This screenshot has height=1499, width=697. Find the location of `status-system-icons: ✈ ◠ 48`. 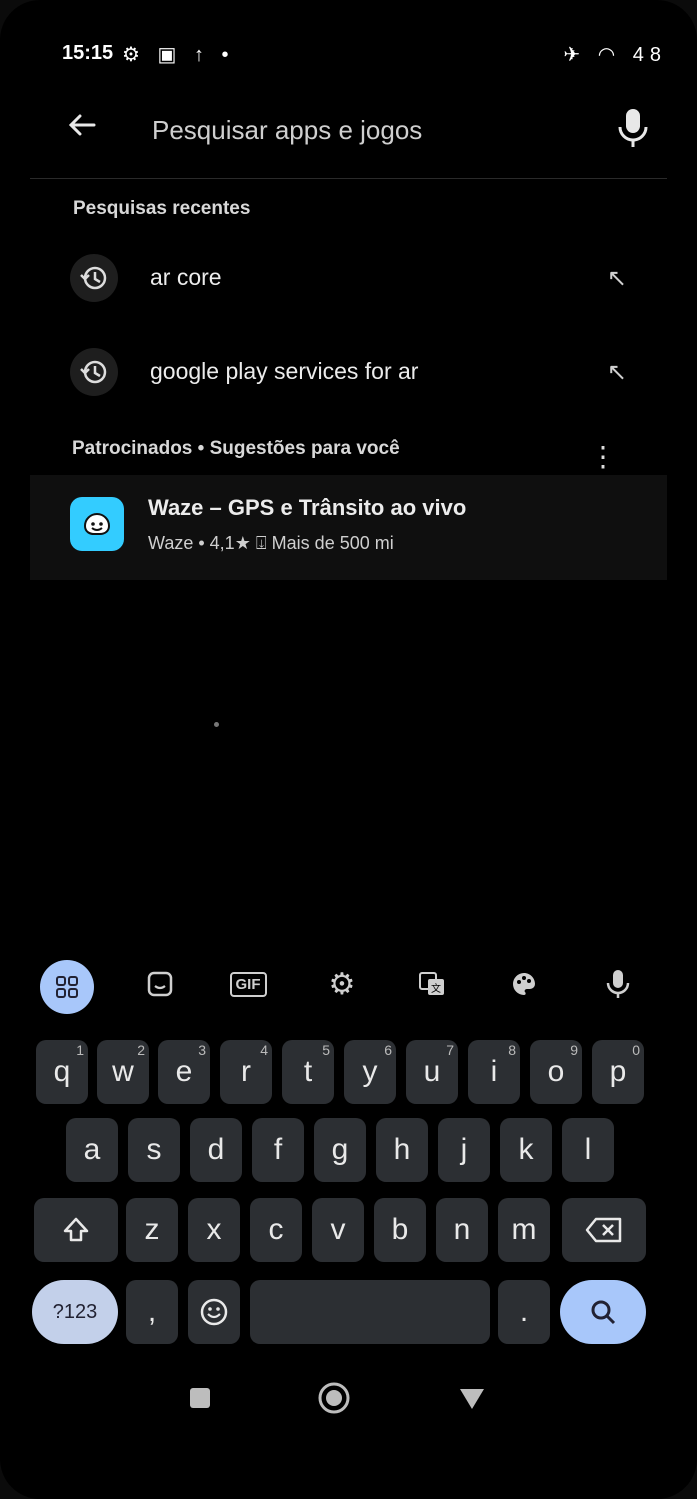

status-system-icons: ✈ ◠ 48 is located at coordinates (615, 55).